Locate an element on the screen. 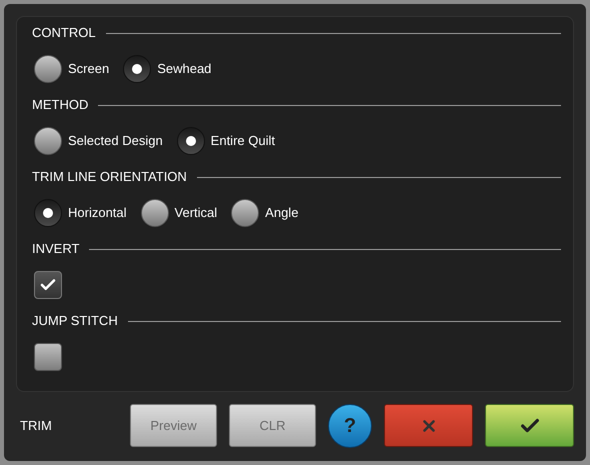  radio-option: Horizontal is located at coordinates (80, 213).